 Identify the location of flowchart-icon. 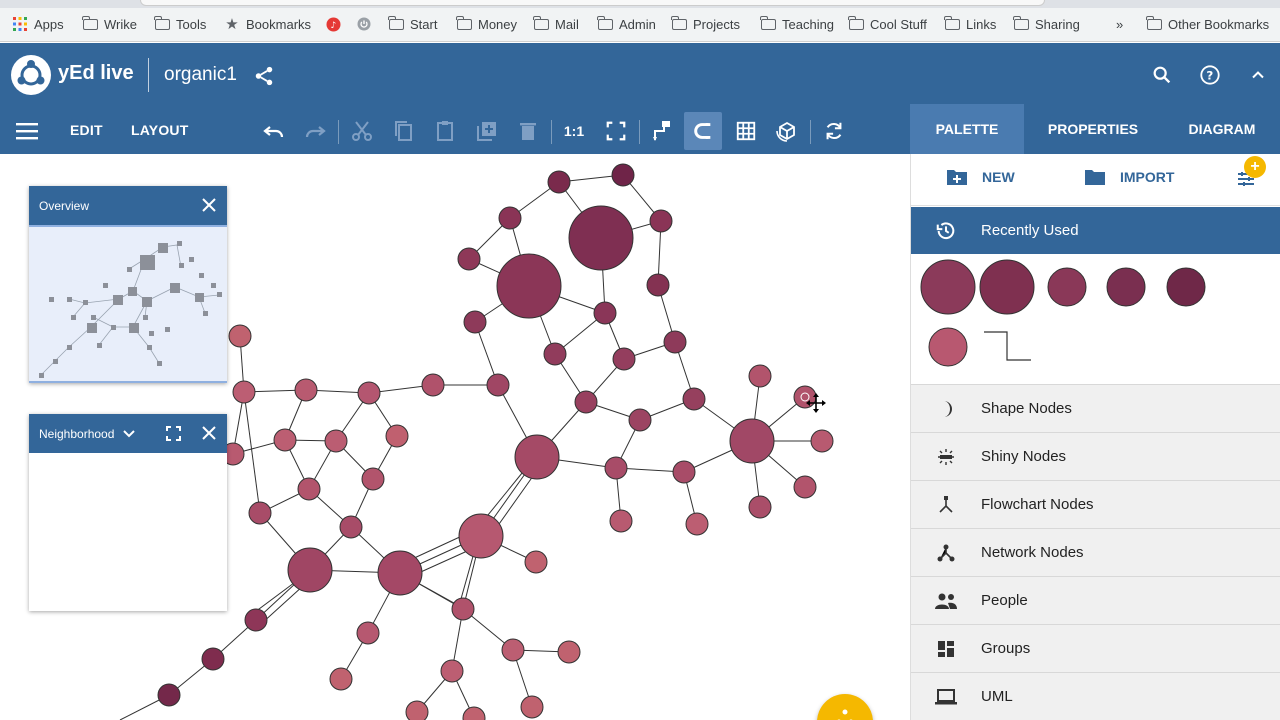
(946, 505).